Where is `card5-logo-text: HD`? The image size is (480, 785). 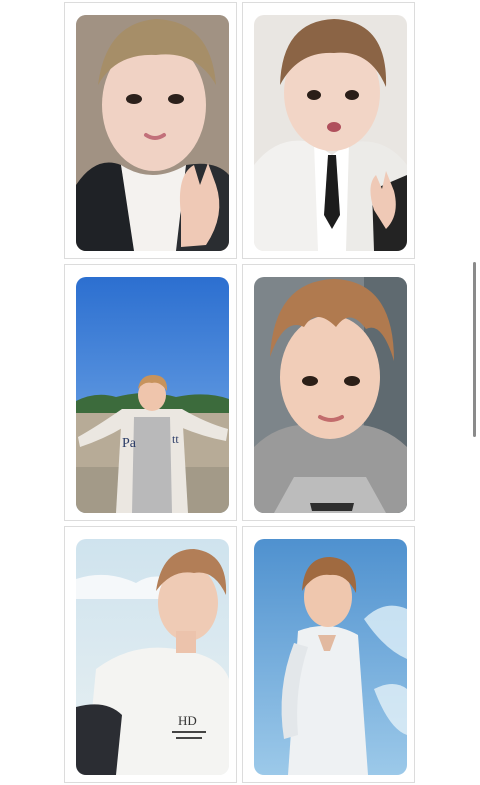 card5-logo-text: HD is located at coordinates (187, 720).